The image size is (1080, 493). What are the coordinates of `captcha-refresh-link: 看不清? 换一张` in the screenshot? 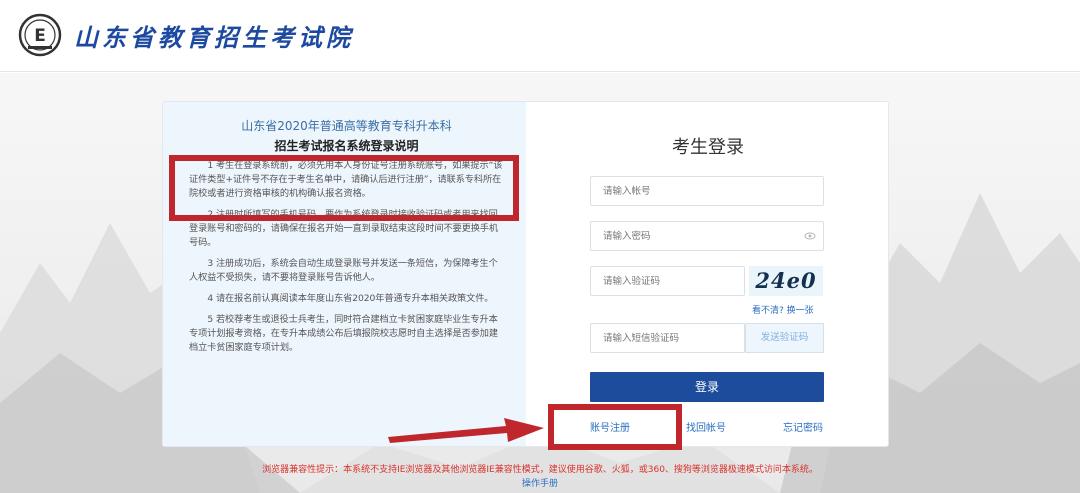 It's located at (783, 309).